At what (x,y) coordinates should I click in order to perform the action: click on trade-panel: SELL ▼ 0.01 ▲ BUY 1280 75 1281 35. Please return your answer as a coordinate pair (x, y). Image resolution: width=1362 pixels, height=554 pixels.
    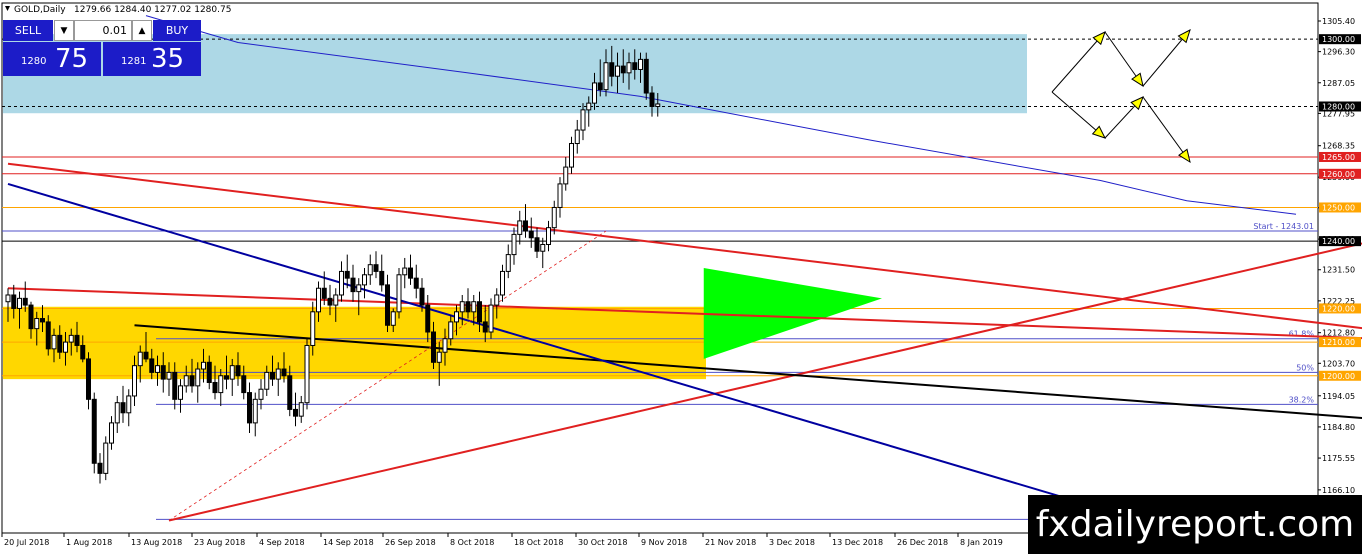
    Looking at the image, I should click on (102, 48).